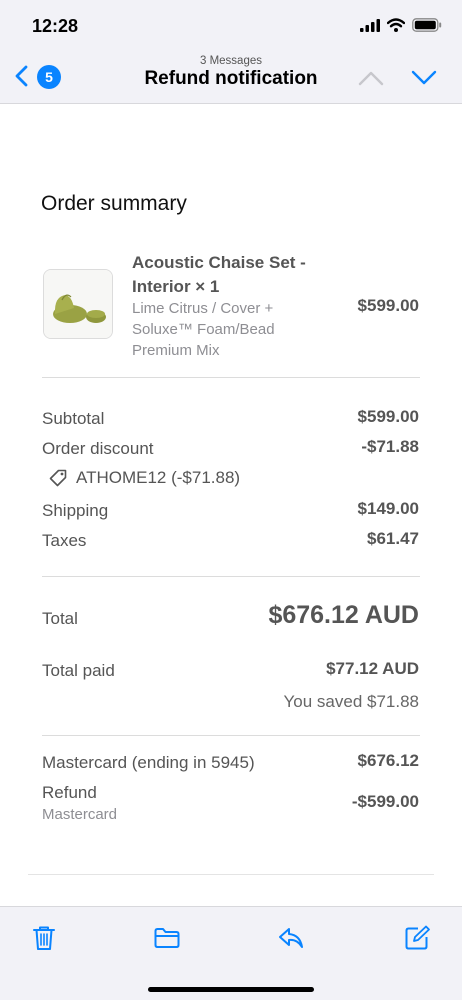  What do you see at coordinates (424, 78) in the screenshot?
I see `next-message-icon` at bounding box center [424, 78].